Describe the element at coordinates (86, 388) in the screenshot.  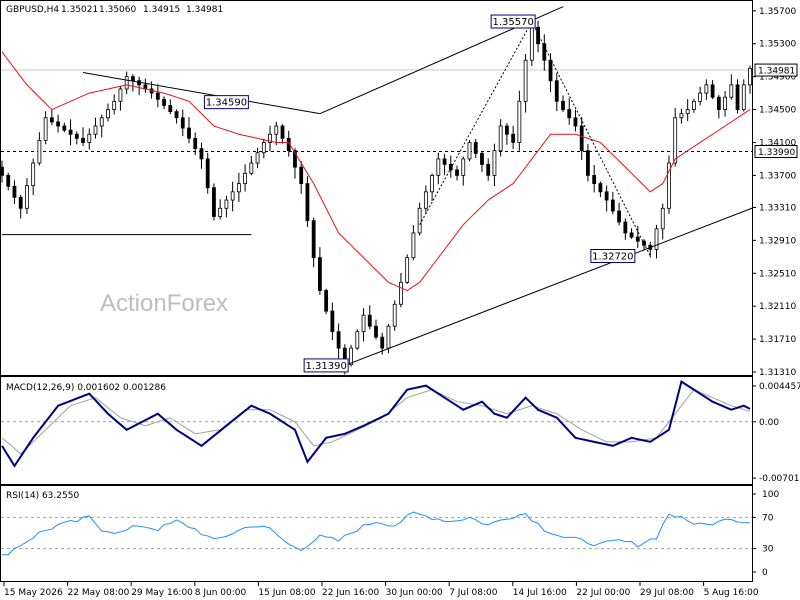
I see `macd-title: MACD(12,26,9) 0.001602 0.001286` at that location.